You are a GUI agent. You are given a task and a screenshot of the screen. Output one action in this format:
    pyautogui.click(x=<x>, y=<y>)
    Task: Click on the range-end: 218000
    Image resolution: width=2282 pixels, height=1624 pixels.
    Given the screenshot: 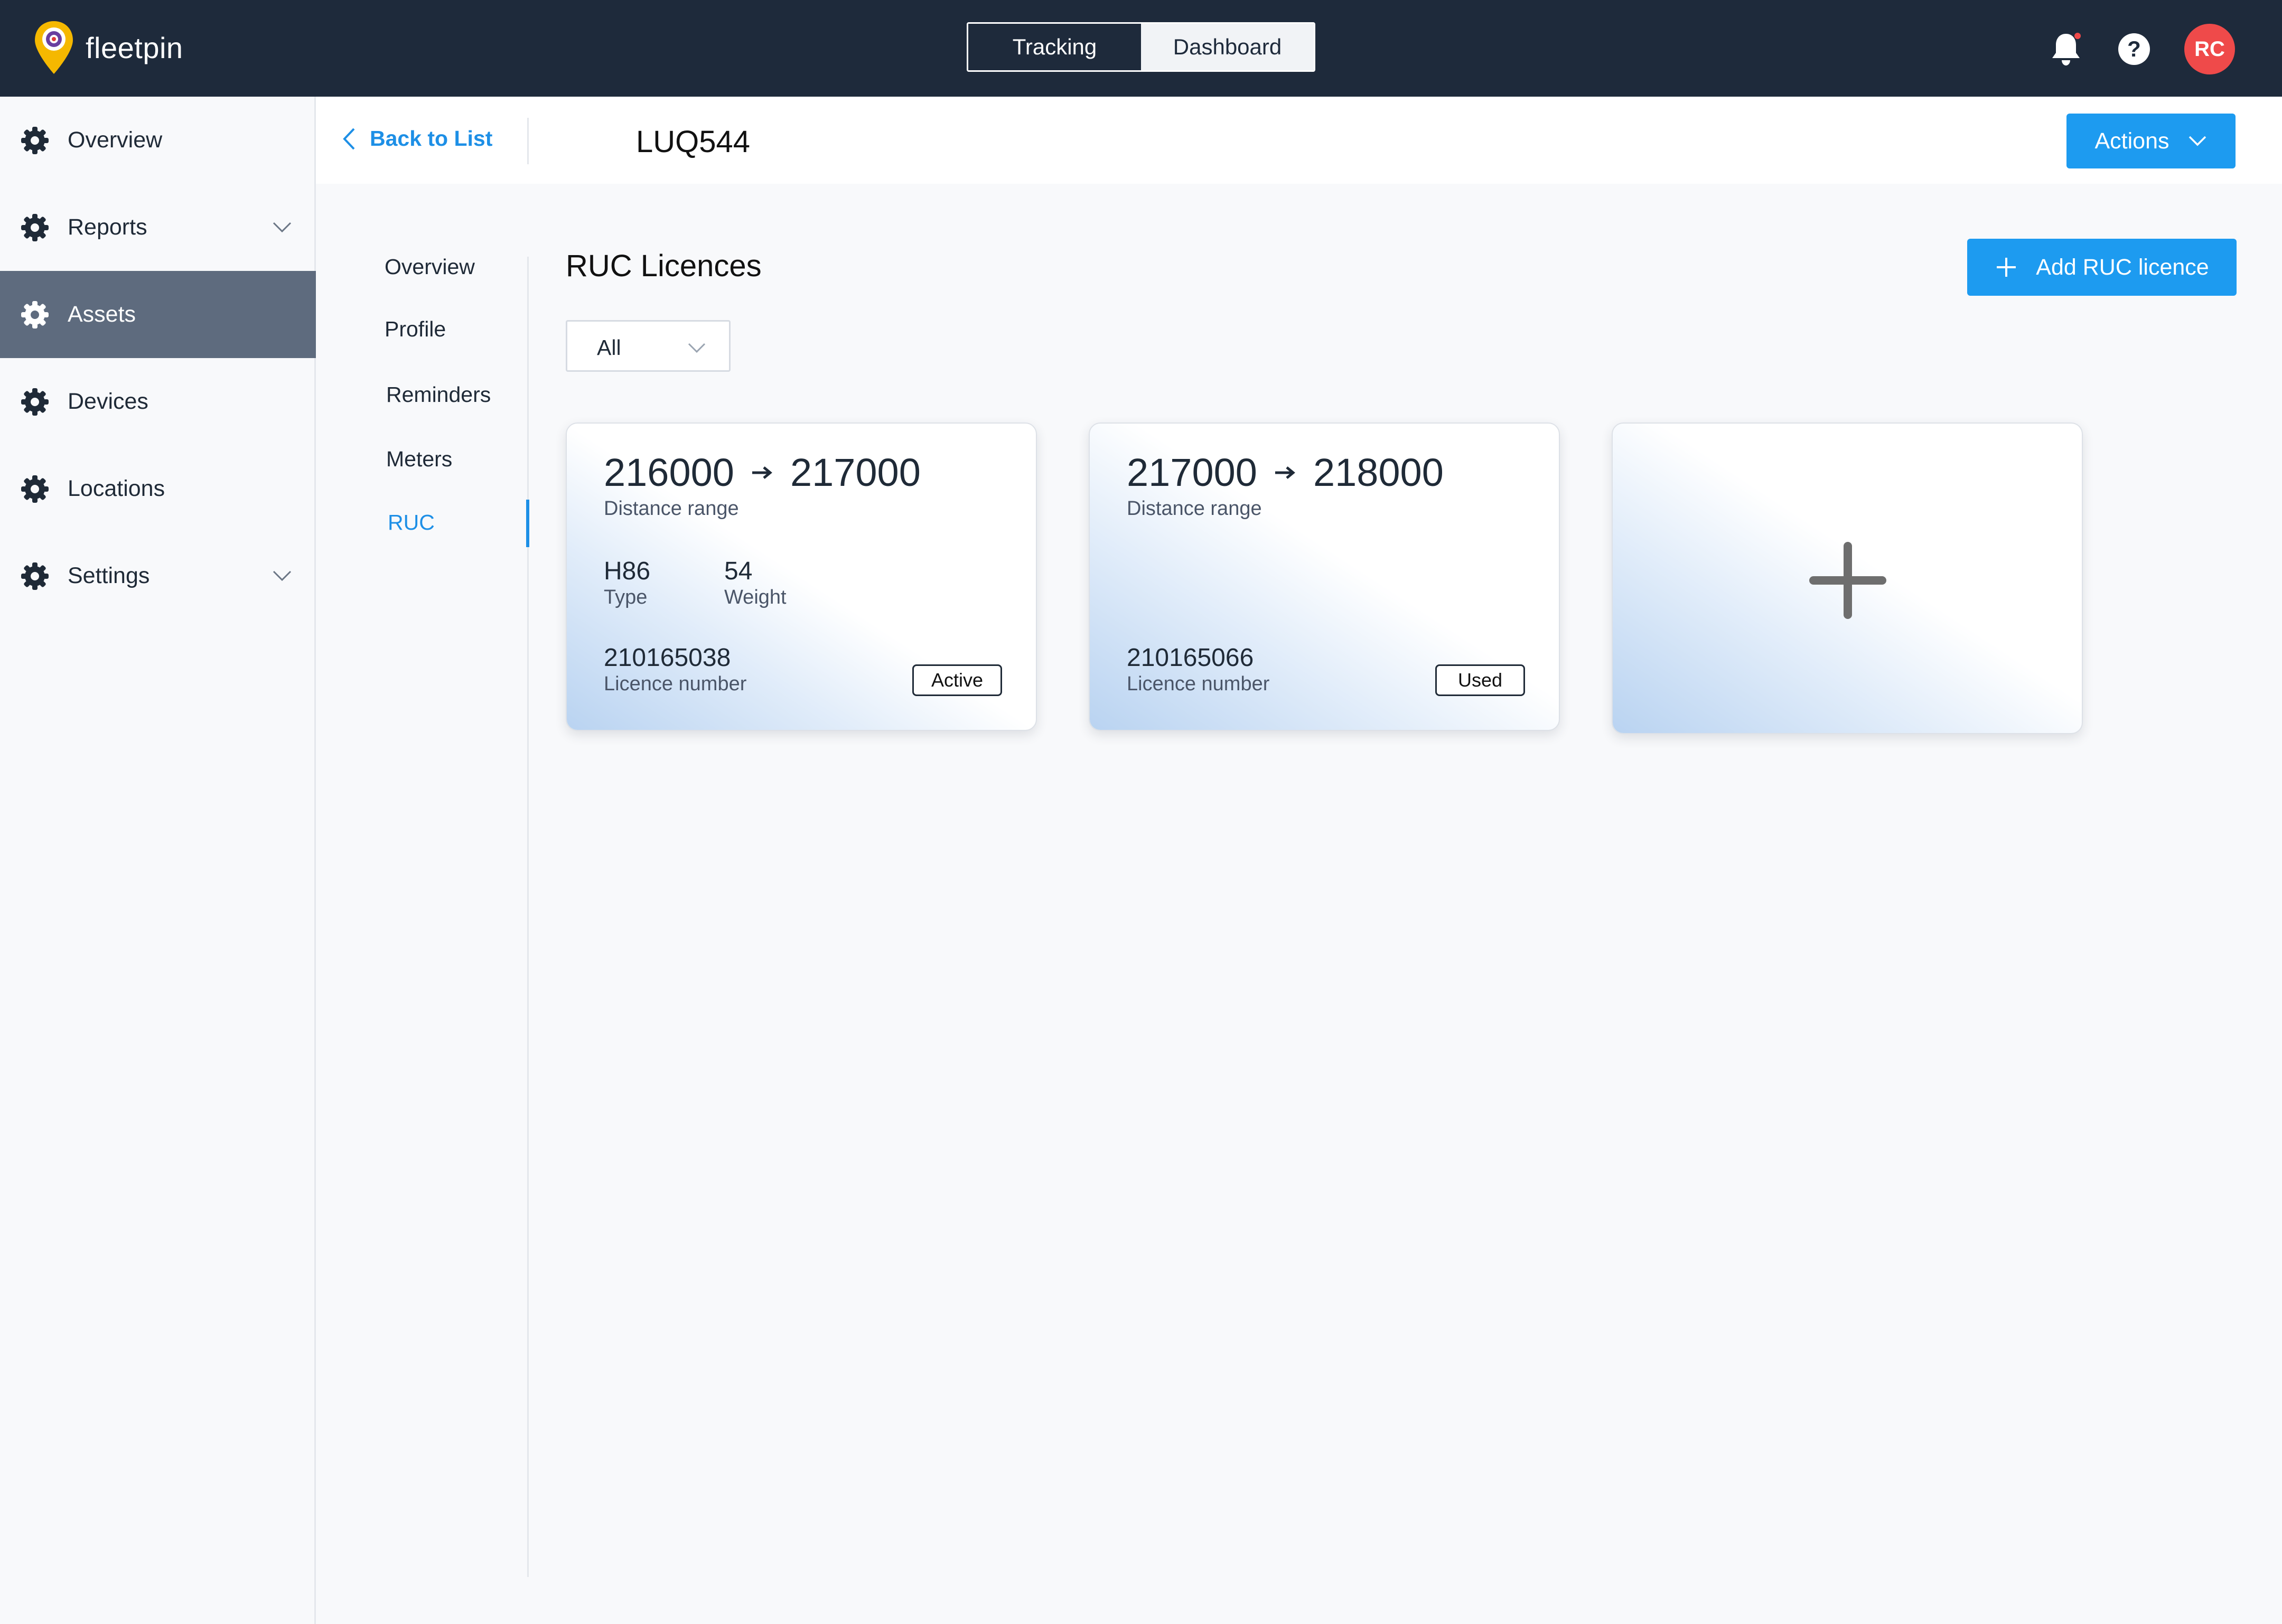 What is the action you would take?
    pyautogui.click(x=1379, y=472)
    